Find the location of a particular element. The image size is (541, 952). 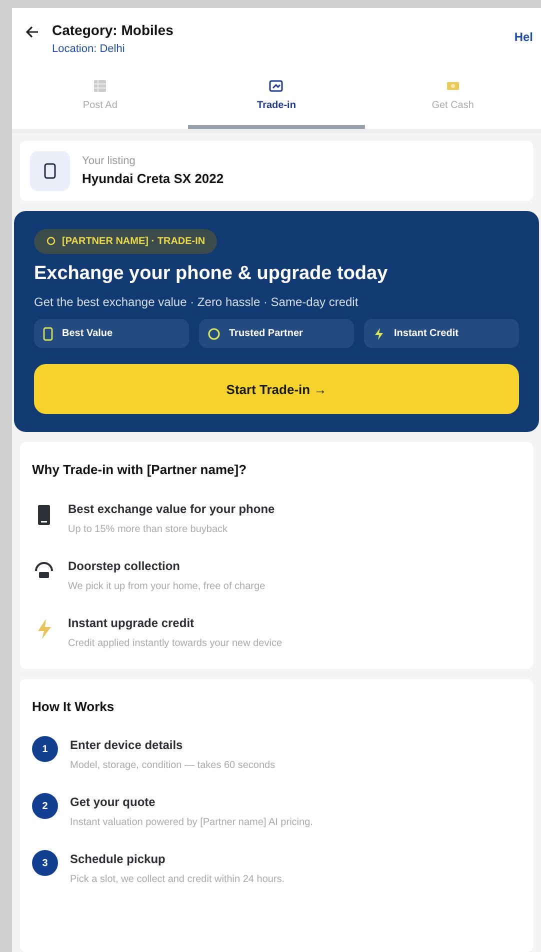

section-title: Why Trade-in with [Partner name]? is located at coordinates (140, 470).